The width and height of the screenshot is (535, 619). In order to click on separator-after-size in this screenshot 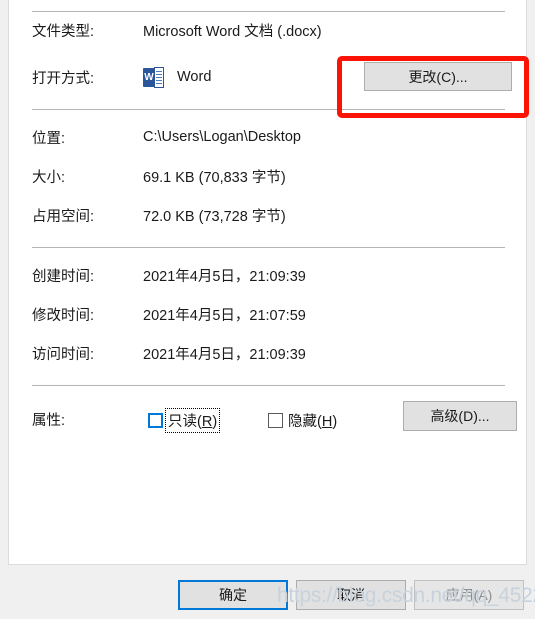, I will do `click(268, 247)`.